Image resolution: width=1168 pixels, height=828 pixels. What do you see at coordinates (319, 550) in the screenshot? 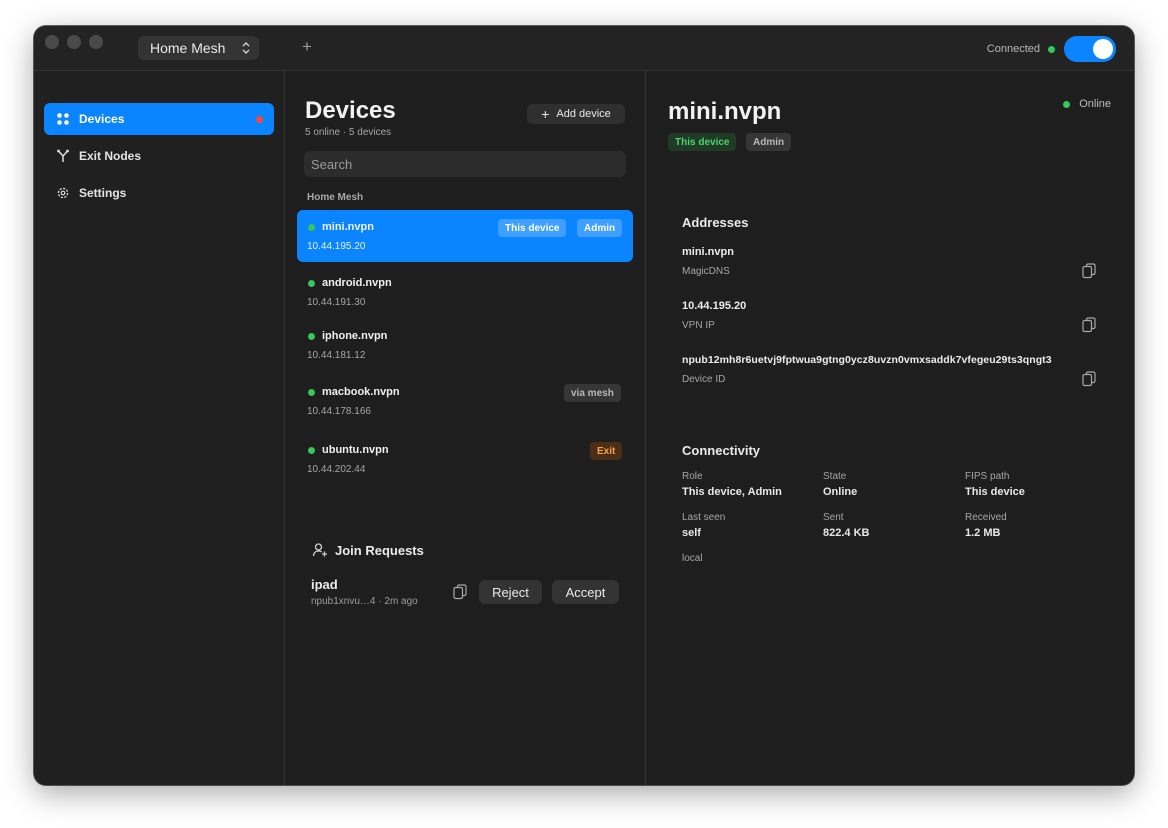
I see `add-user-icon` at bounding box center [319, 550].